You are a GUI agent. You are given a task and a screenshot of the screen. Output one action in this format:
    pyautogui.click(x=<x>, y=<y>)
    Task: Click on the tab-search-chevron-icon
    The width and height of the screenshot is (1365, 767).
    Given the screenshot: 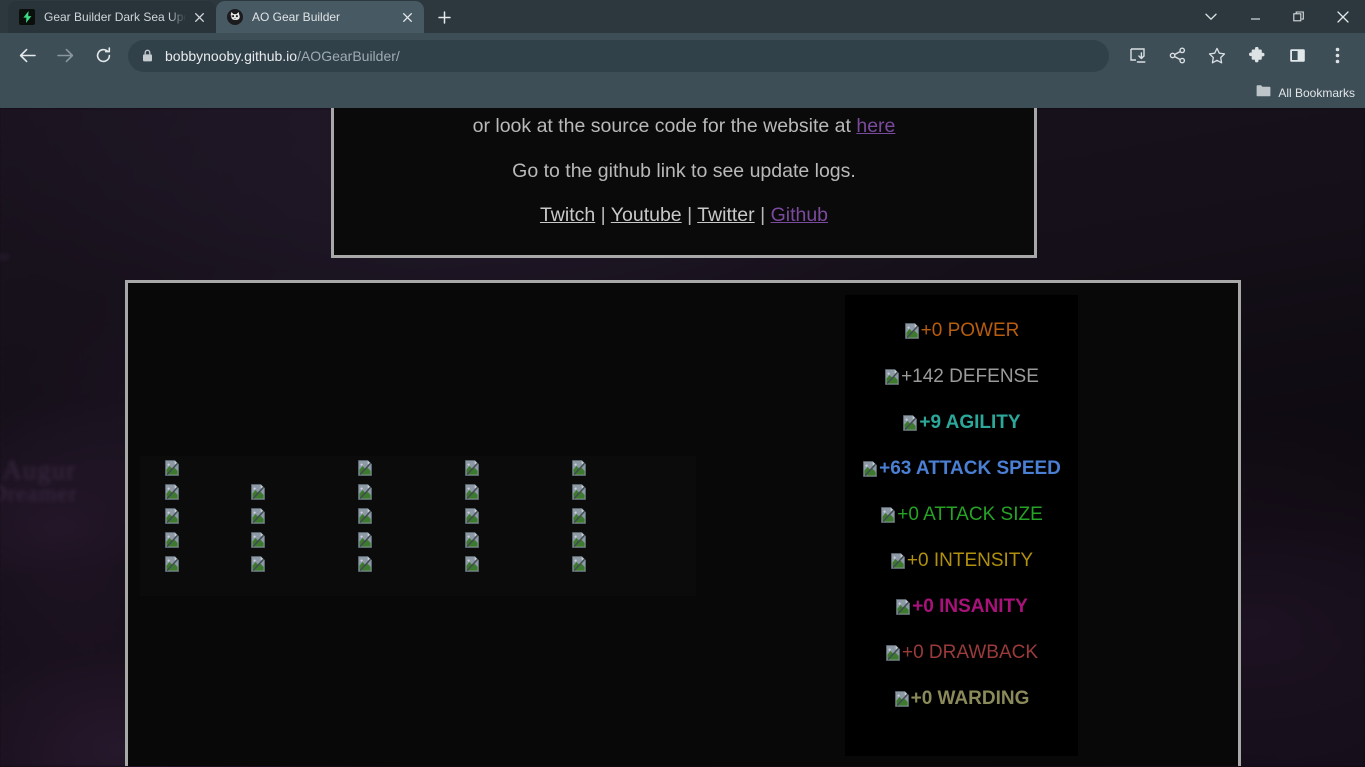 What is the action you would take?
    pyautogui.click(x=1211, y=16)
    